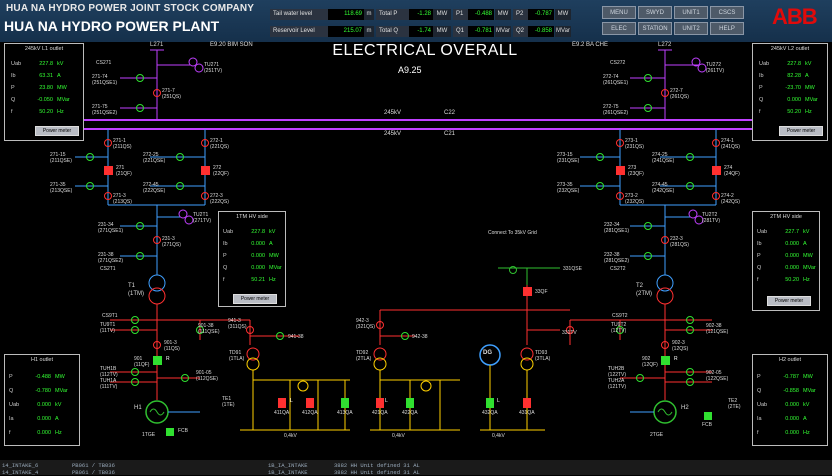  Describe the element at coordinates (665, 296) in the screenshot. I see `transformer-t2-lv` at that location.